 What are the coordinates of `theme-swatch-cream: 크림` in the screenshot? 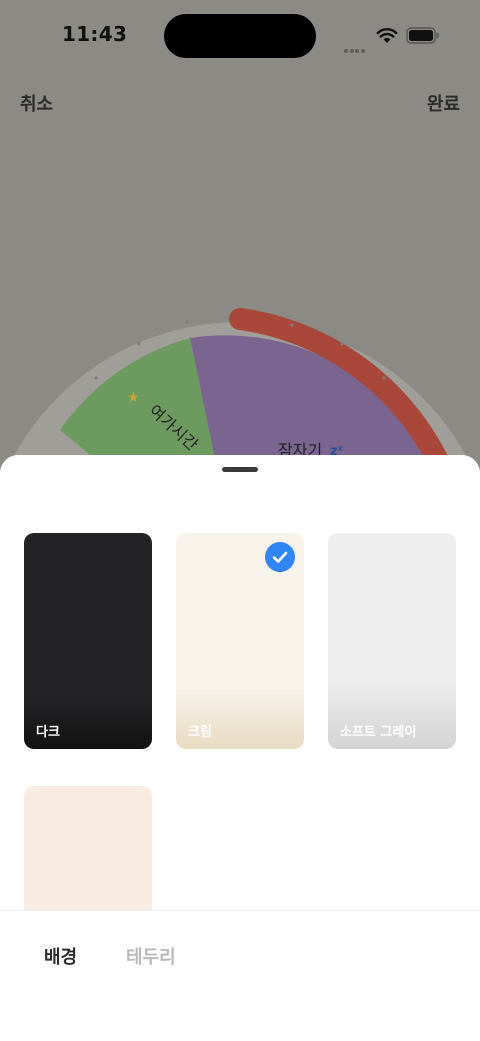 It's located at (240, 641).